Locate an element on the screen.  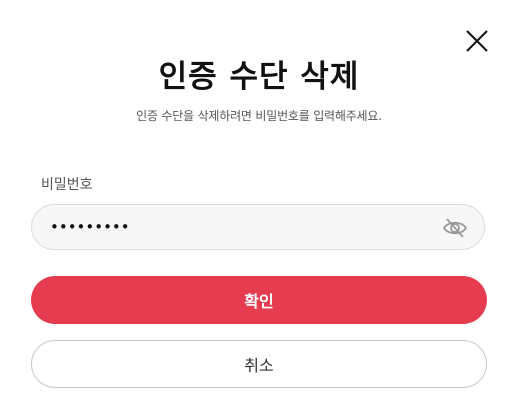
close-icon is located at coordinates (477, 41).